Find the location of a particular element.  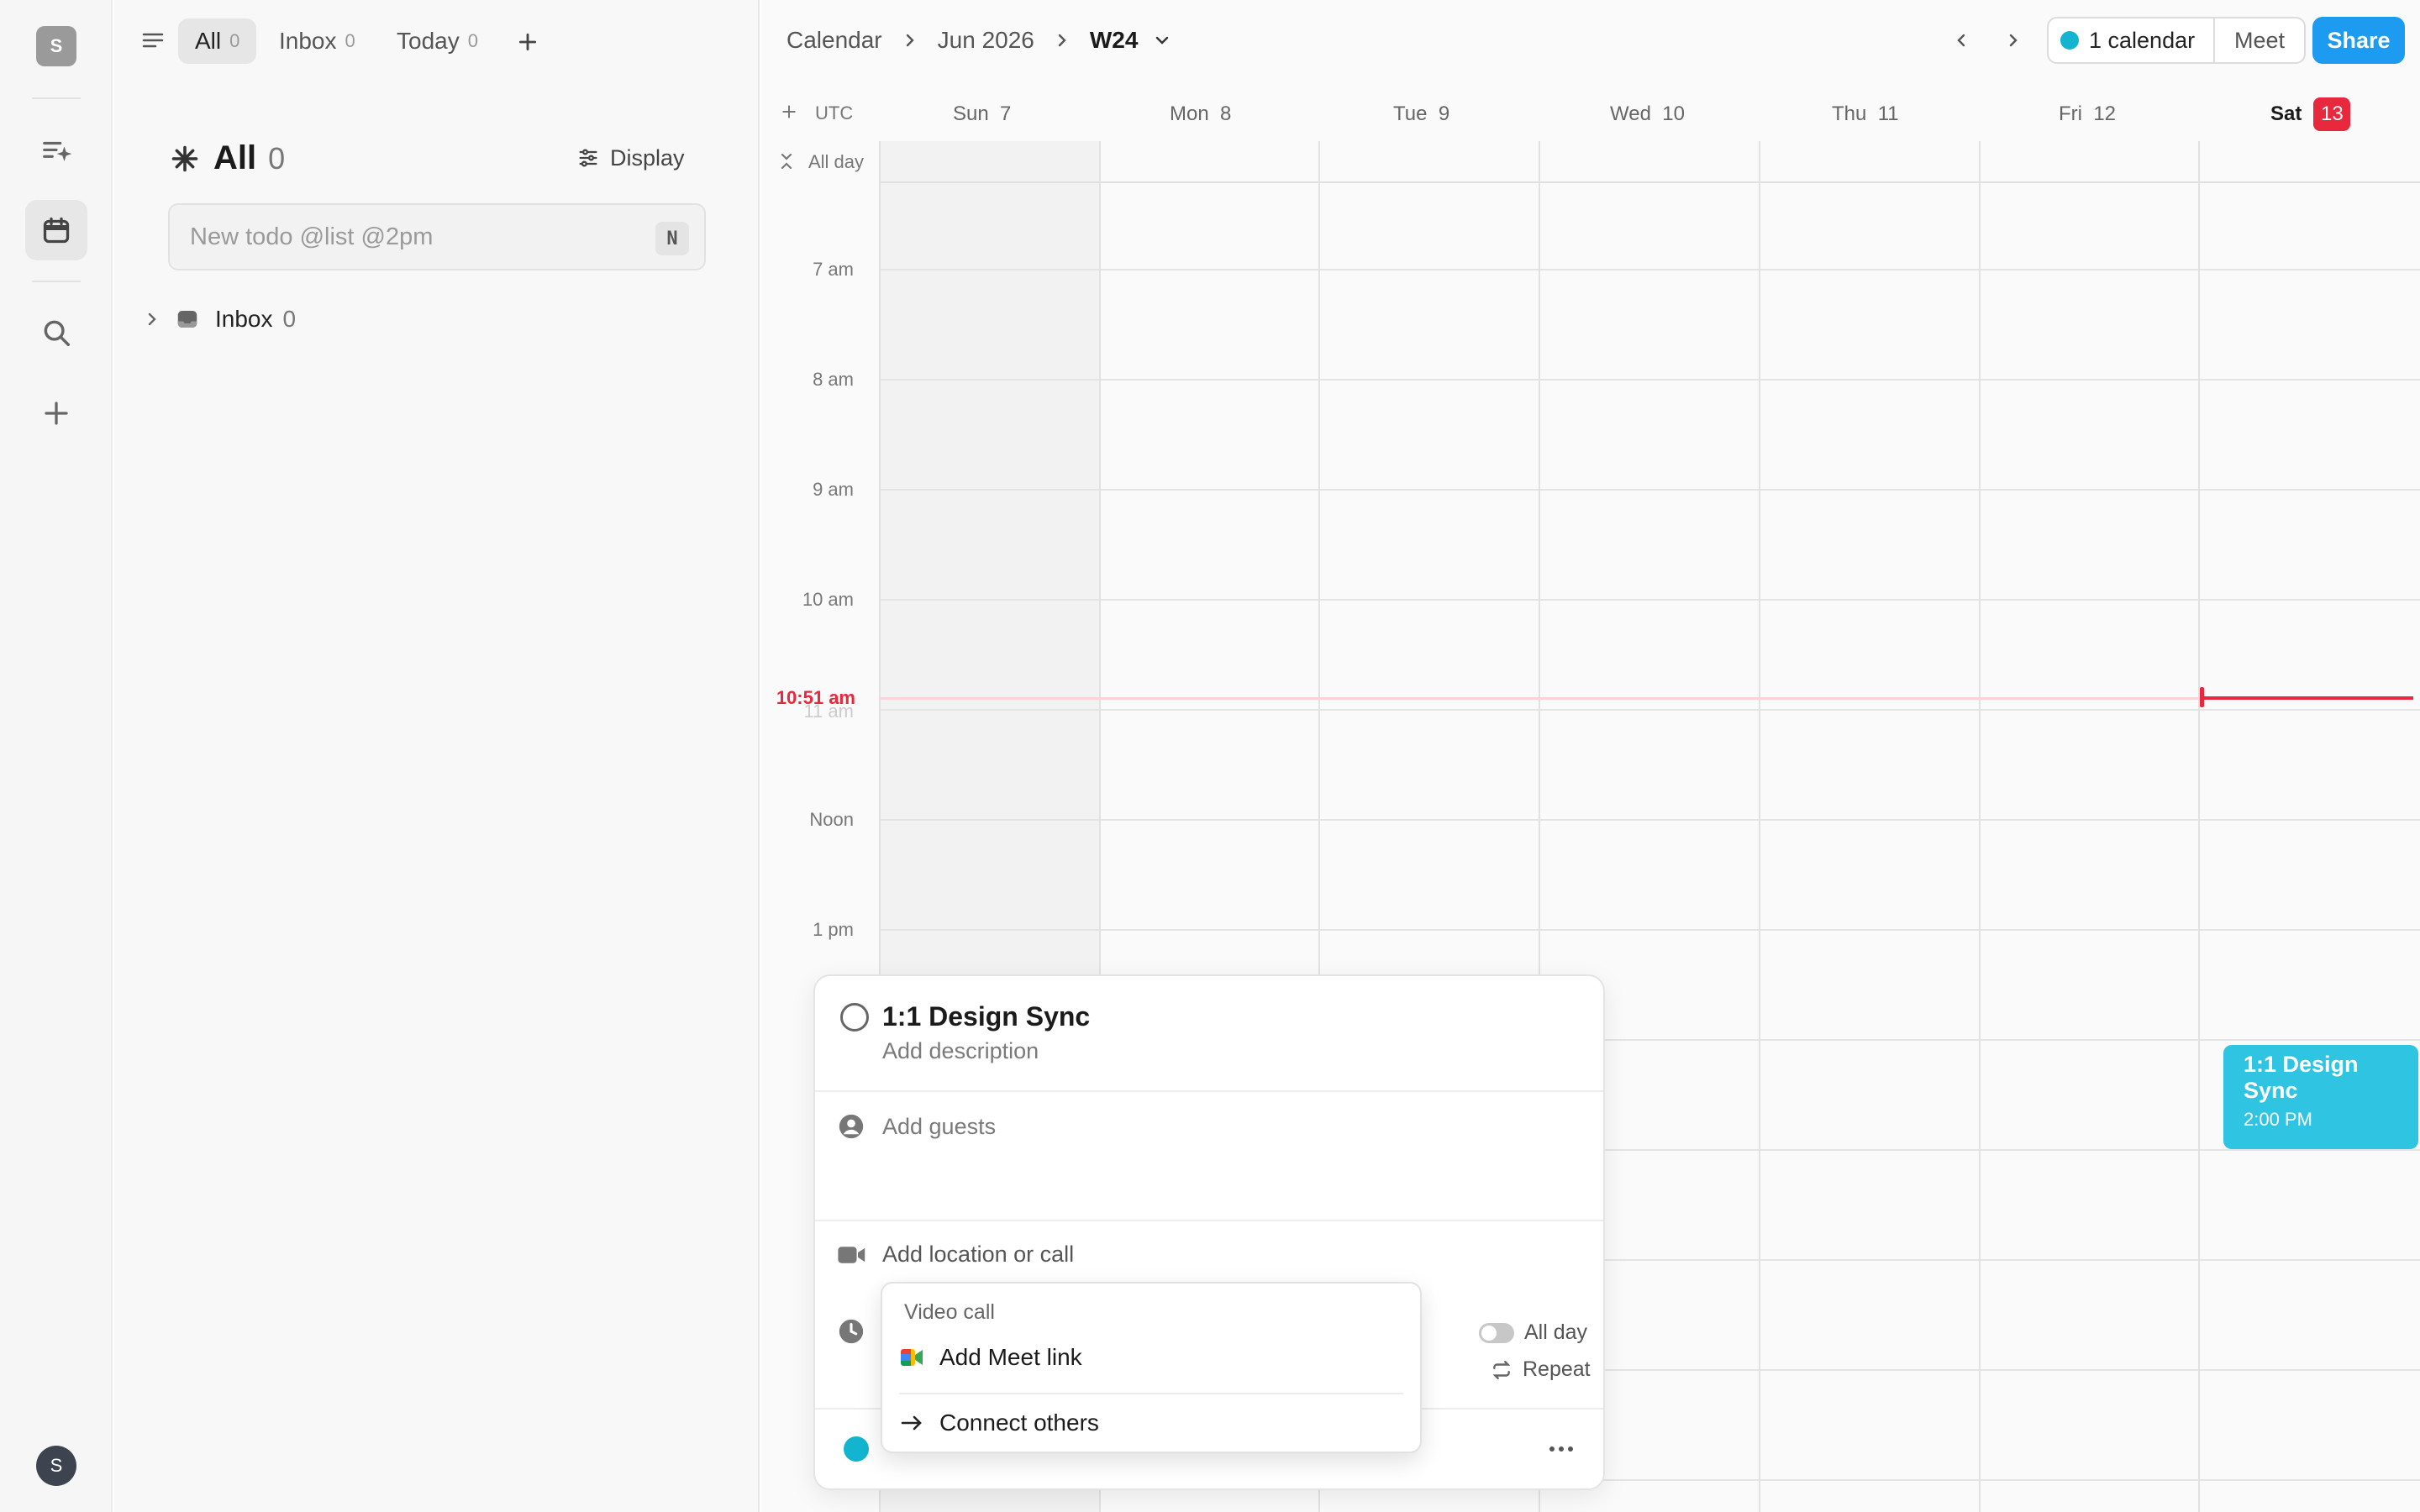

calendar-icon is located at coordinates (56, 230).